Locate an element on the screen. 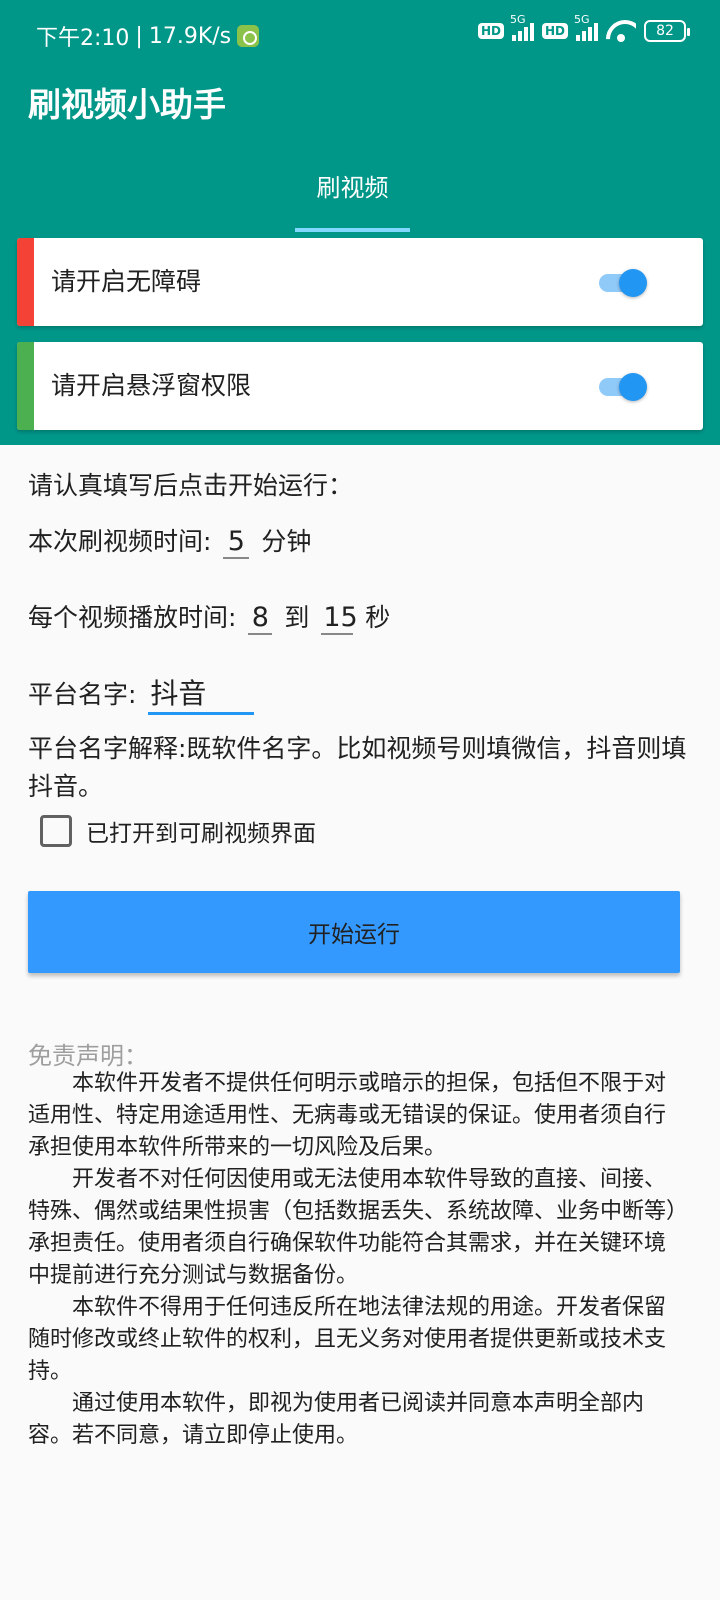  form-intro: 请认真填写后点击开始运行： is located at coordinates (191, 485).